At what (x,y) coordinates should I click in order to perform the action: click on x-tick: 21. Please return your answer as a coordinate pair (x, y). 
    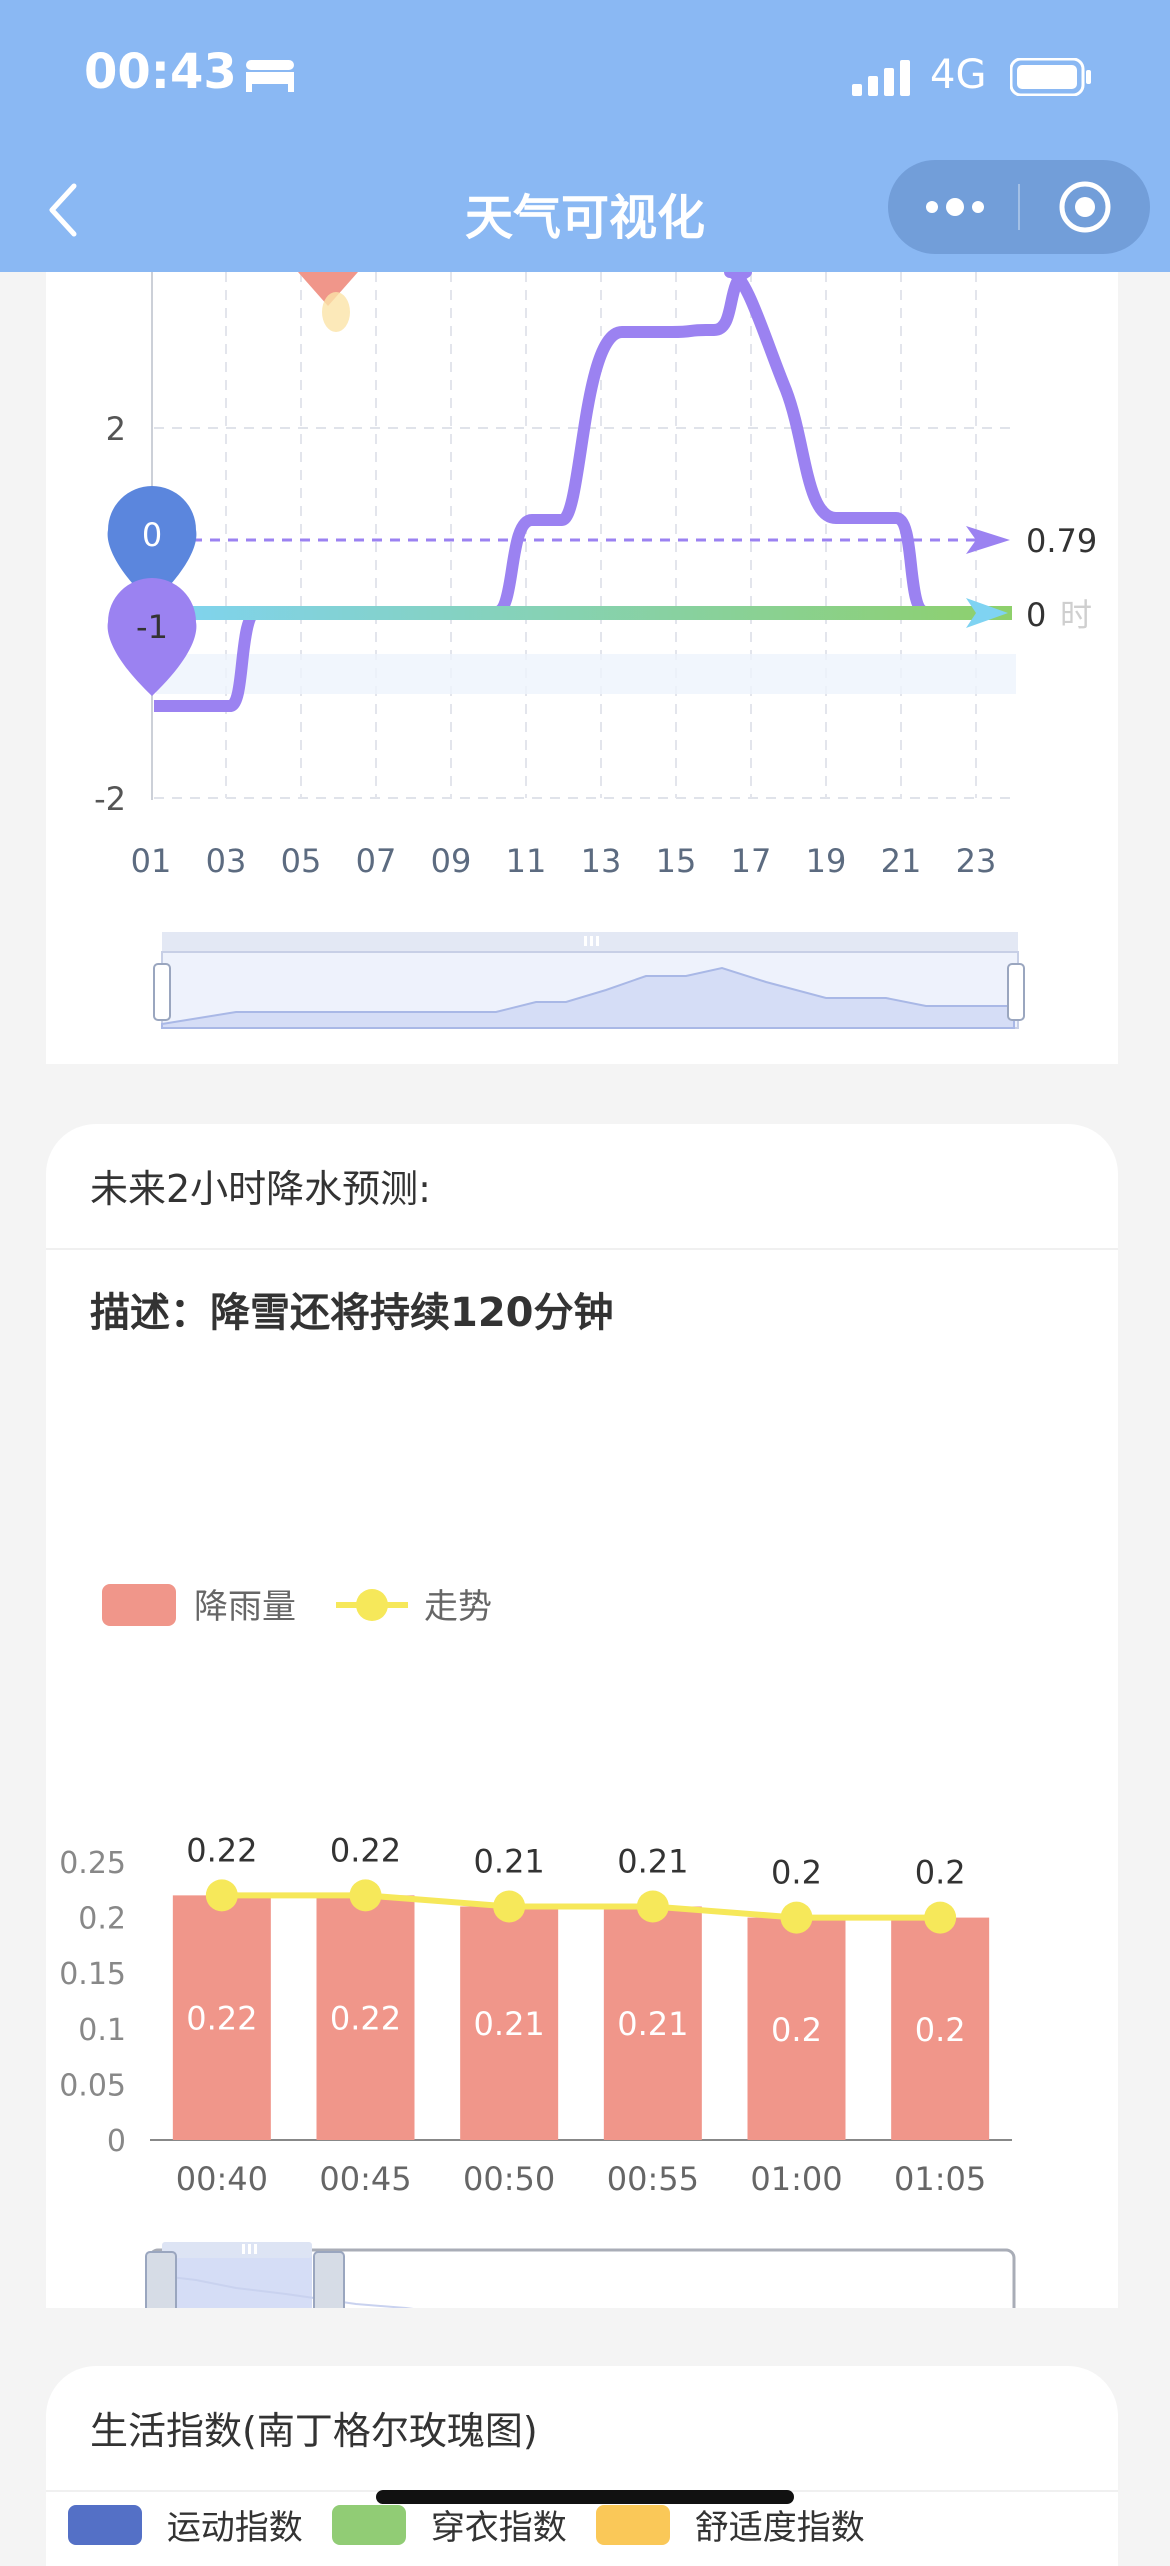
    Looking at the image, I should click on (901, 861).